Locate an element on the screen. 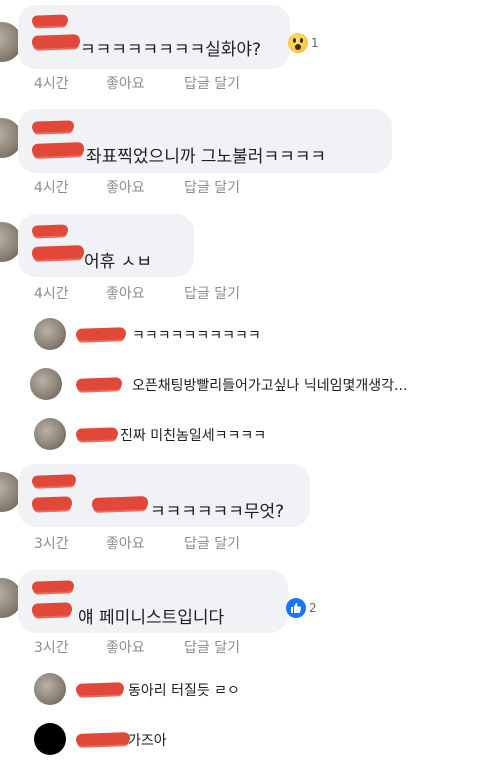 Image resolution: width=480 pixels, height=765 pixels. comment-text: 좌표찍었으니까 그노불러ㅋㅋㅋㅋ is located at coordinates (206, 157).